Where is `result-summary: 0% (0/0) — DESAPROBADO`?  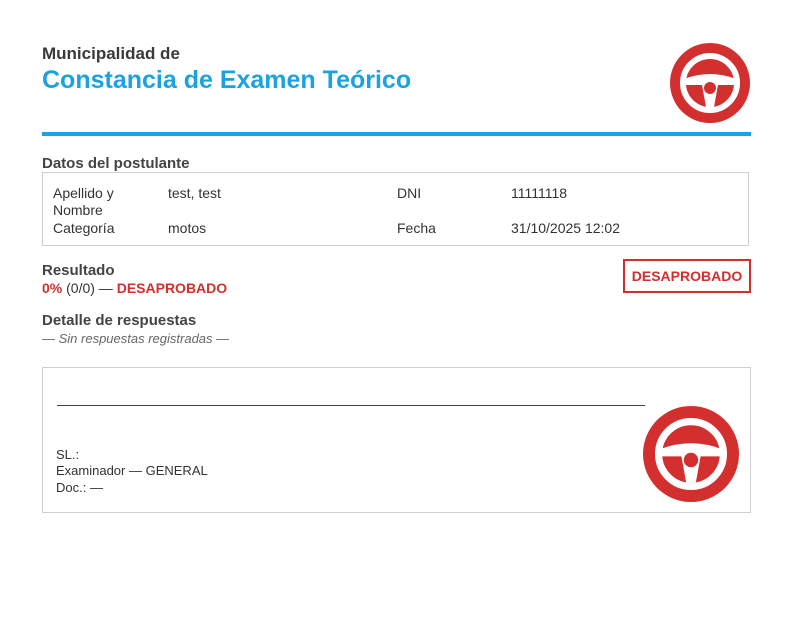
result-summary: 0% (0/0) — DESAPROBADO is located at coordinates (134, 288).